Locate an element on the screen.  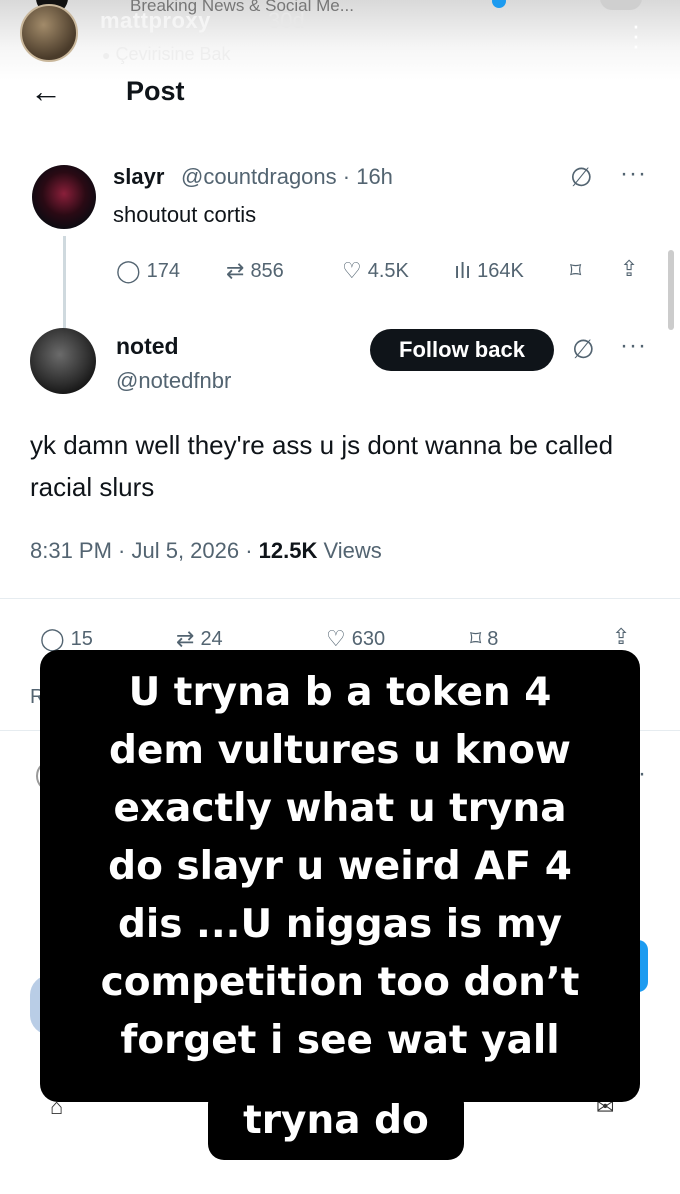
like-count: 4.5K is located at coordinates (388, 270).